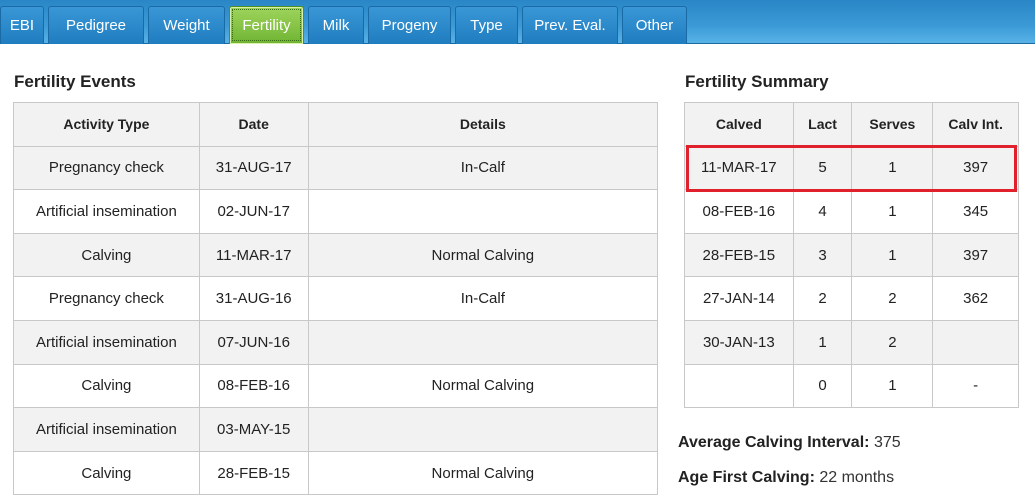  Describe the element at coordinates (822, 168) in the screenshot. I see `lact-cell: 5` at that location.